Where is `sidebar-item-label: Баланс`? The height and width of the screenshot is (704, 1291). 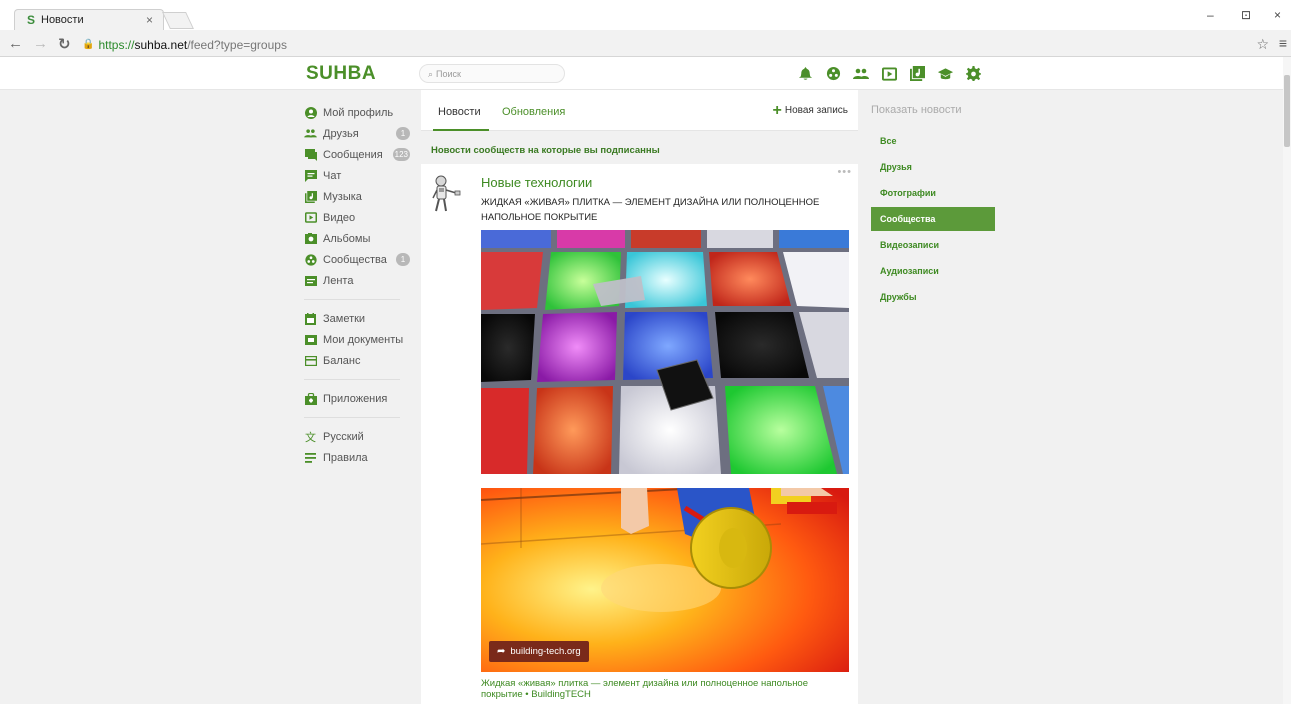
sidebar-item-label: Баланс is located at coordinates (342, 360).